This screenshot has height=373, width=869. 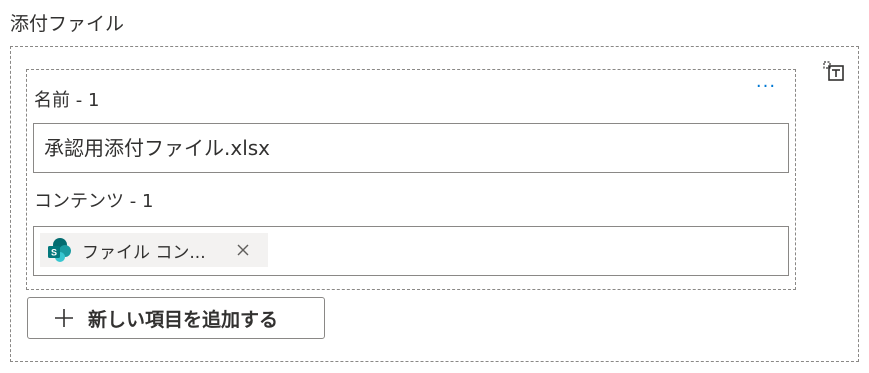 What do you see at coordinates (766, 89) in the screenshot?
I see `more-options-button: ···` at bounding box center [766, 89].